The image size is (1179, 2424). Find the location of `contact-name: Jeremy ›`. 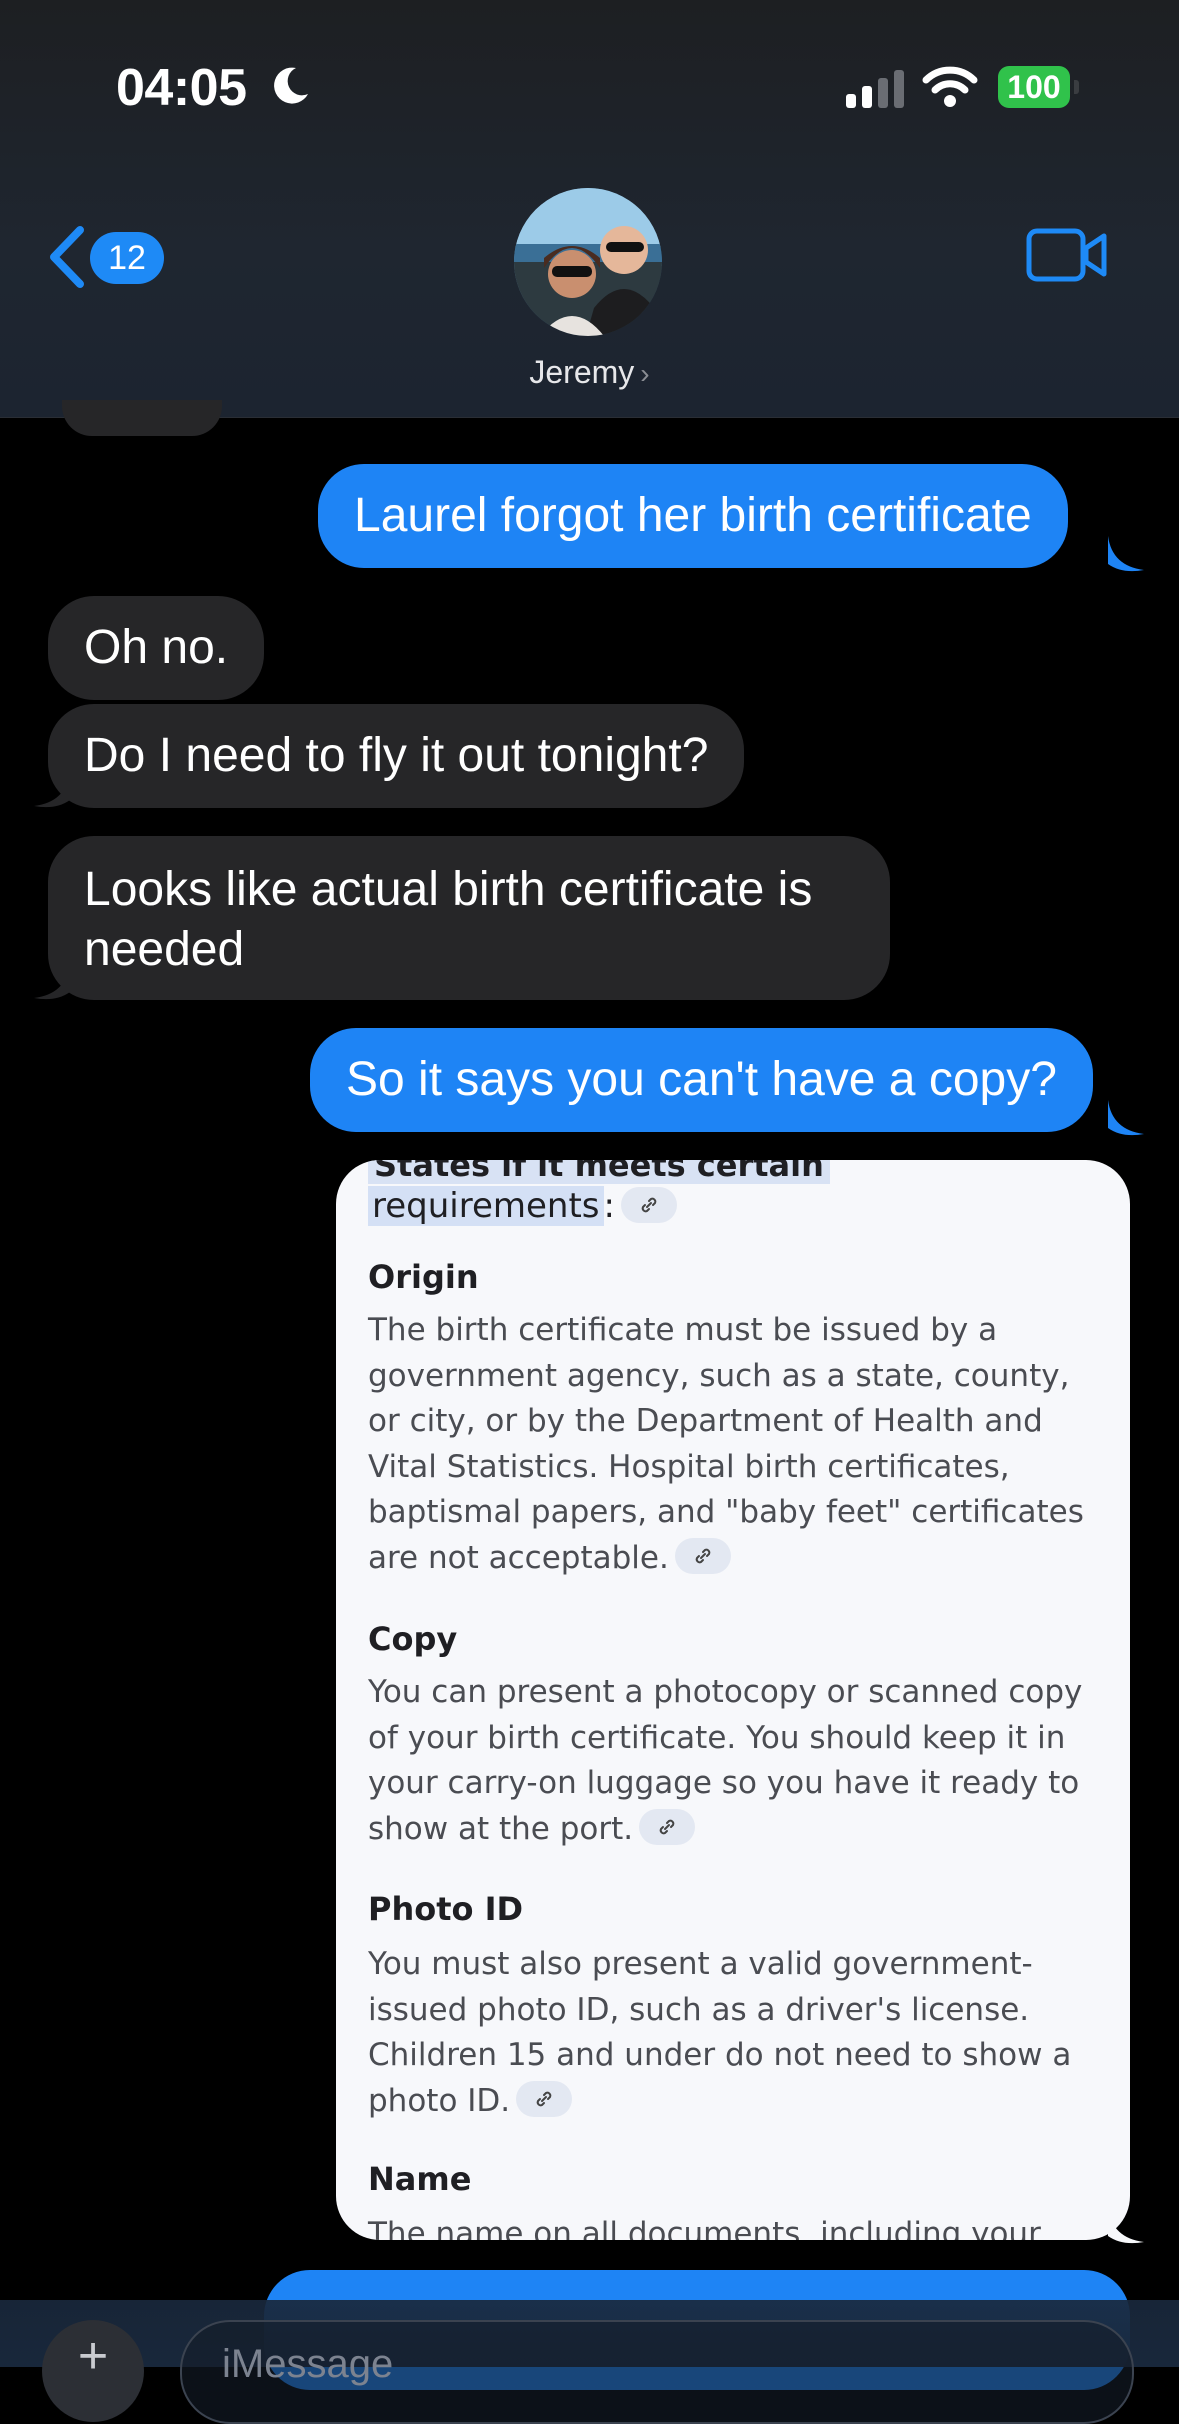

contact-name: Jeremy › is located at coordinates (589, 372).